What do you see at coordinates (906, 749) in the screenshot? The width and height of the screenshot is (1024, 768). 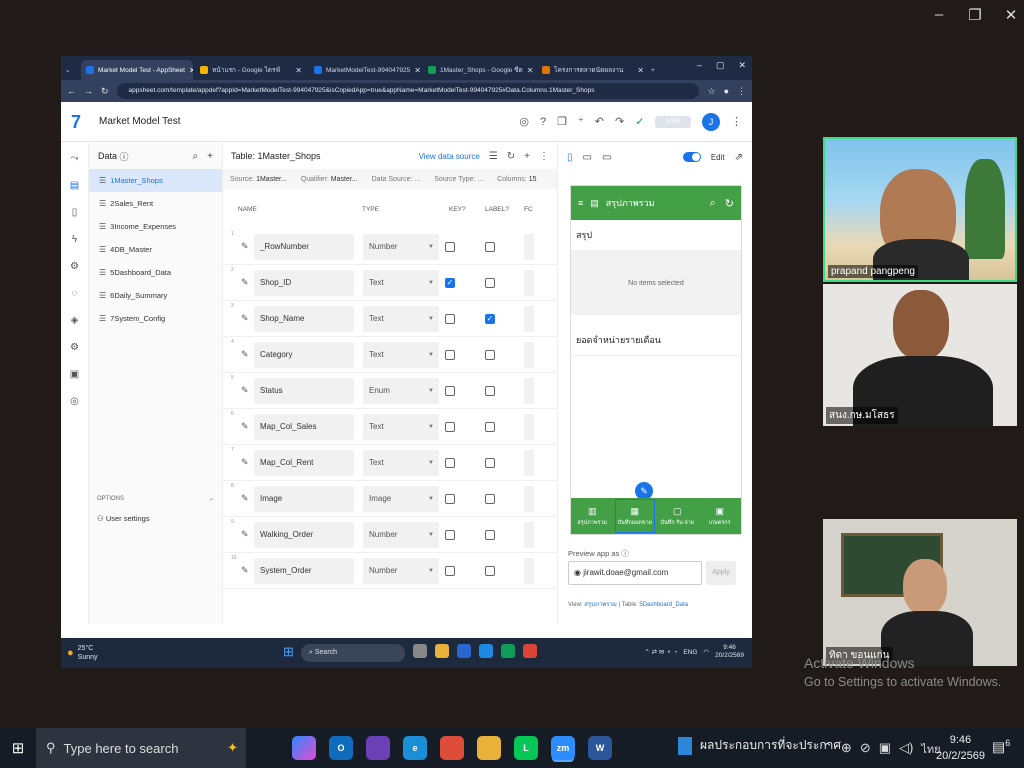 I see `volume-icon: ◁)` at bounding box center [906, 749].